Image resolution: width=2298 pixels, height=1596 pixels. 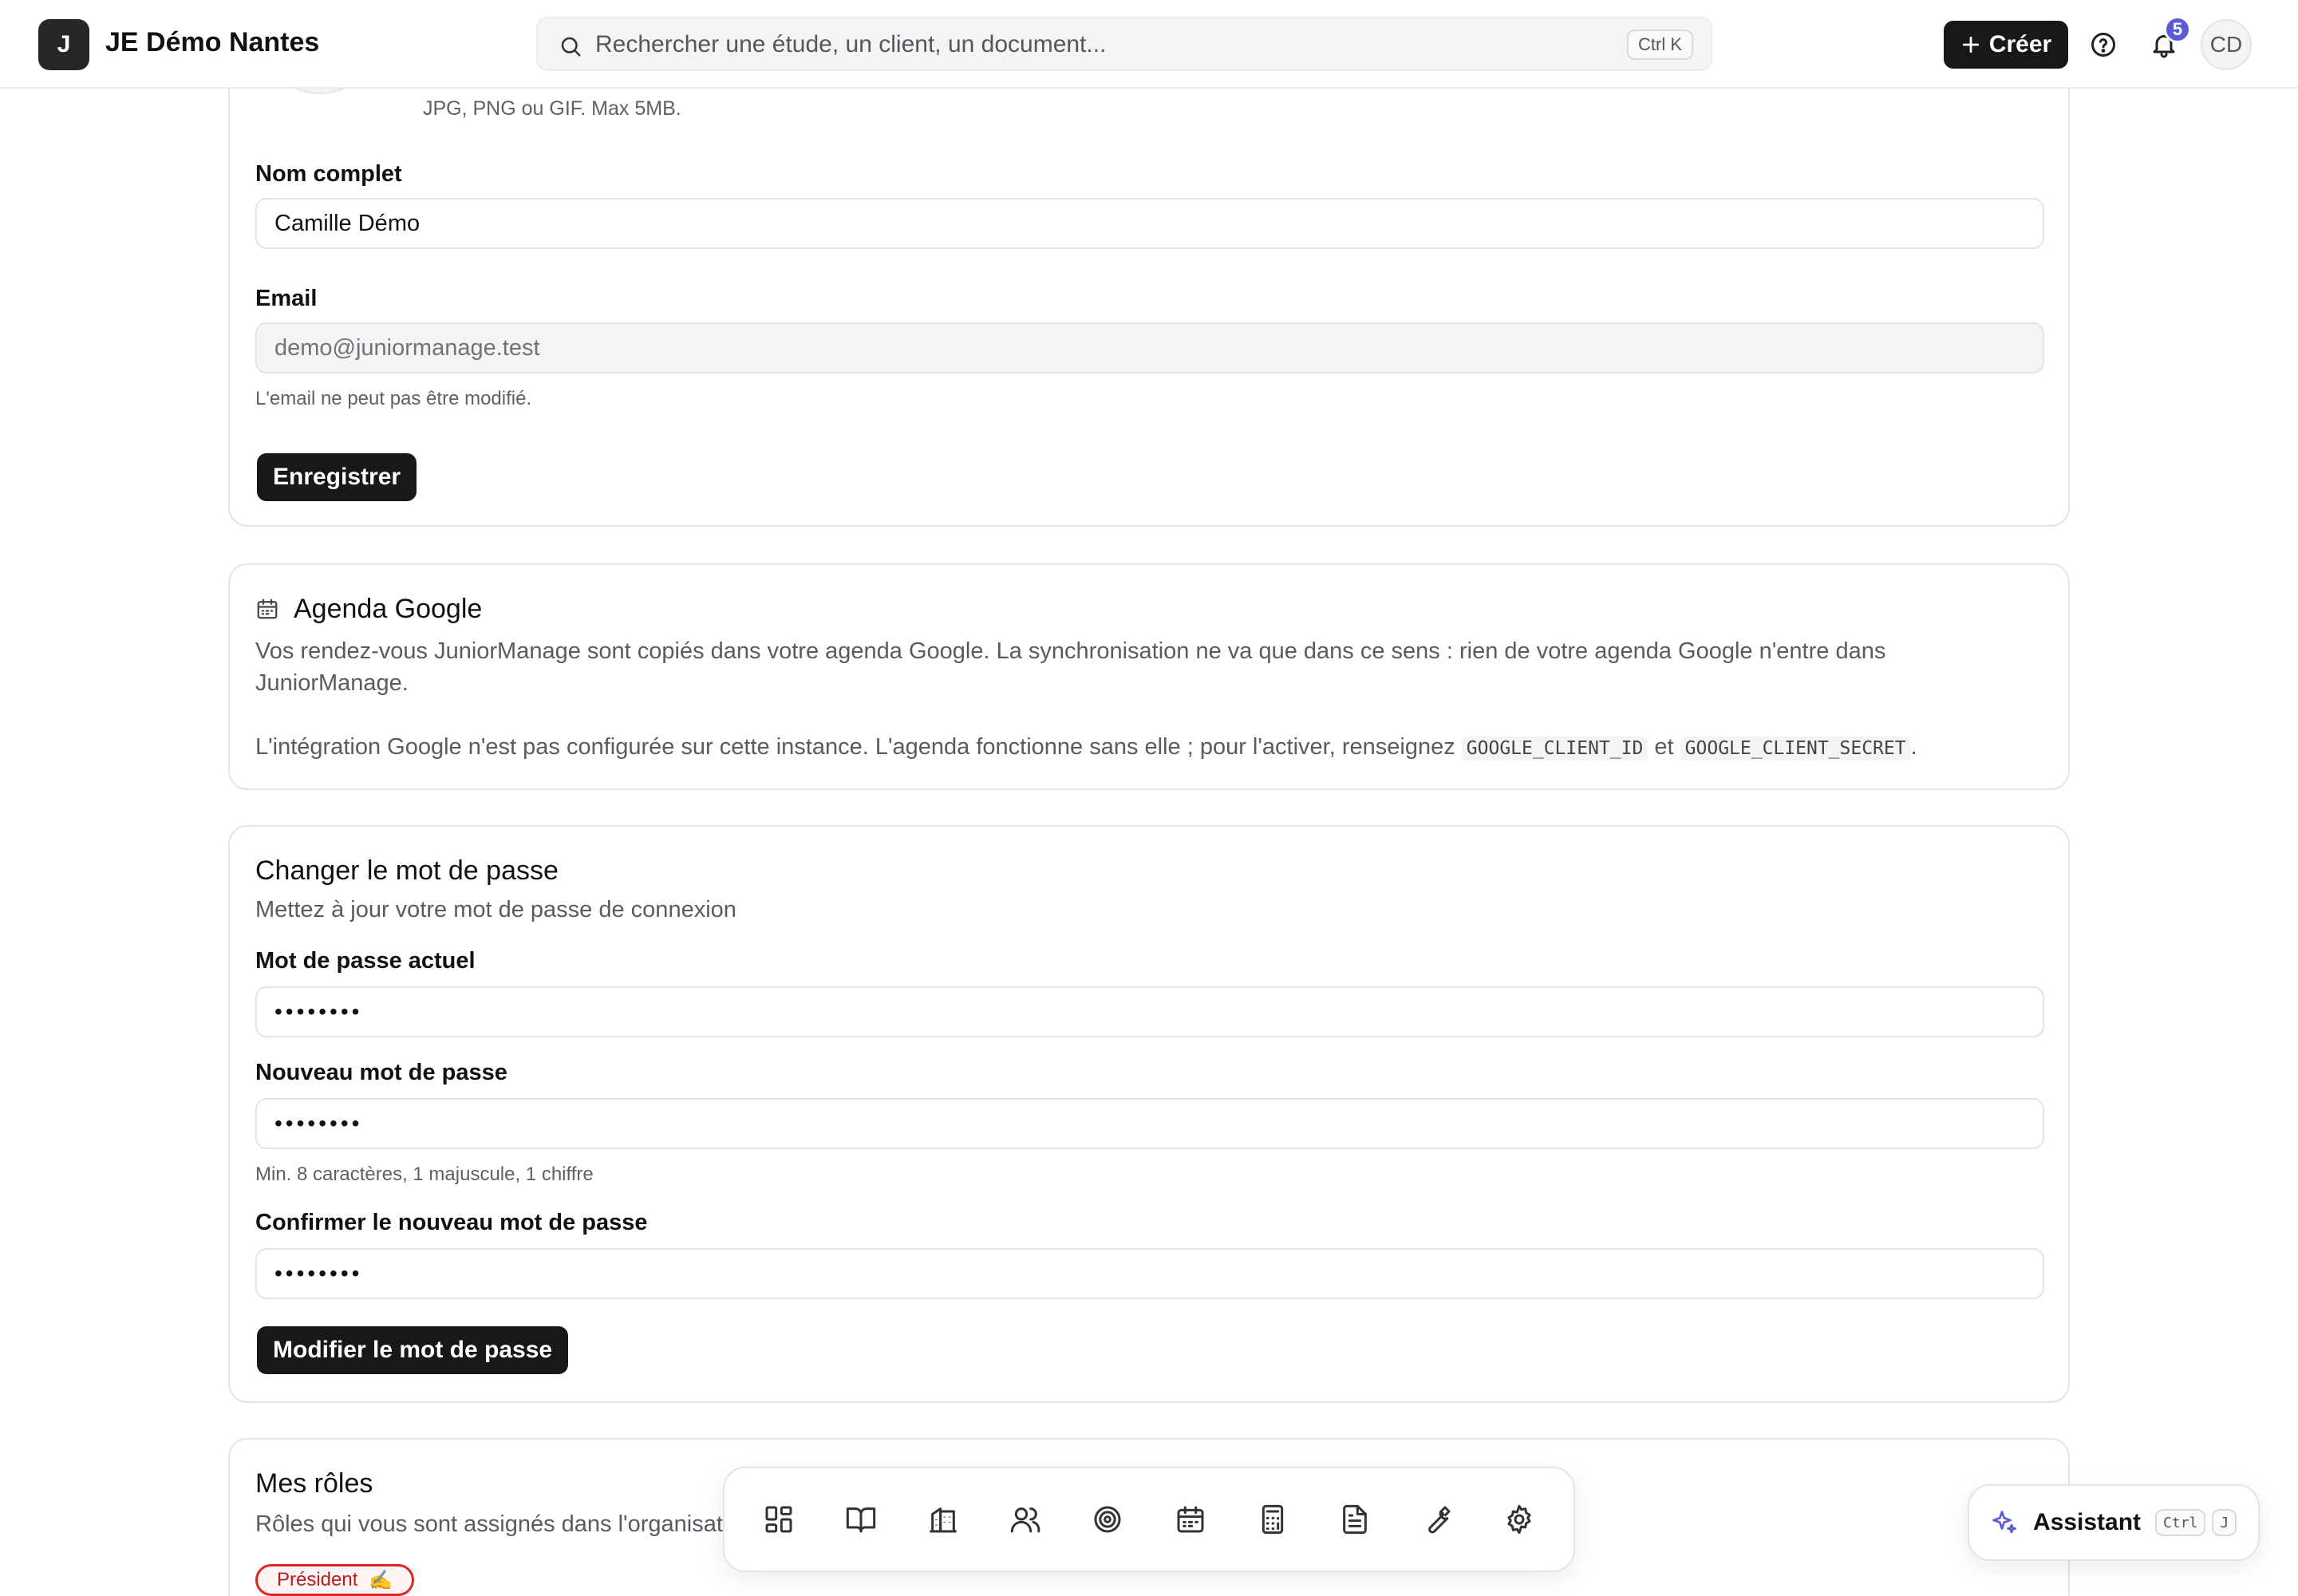 I want to click on assistant-button: Assistant Ctrl J, so click(x=2114, y=1522).